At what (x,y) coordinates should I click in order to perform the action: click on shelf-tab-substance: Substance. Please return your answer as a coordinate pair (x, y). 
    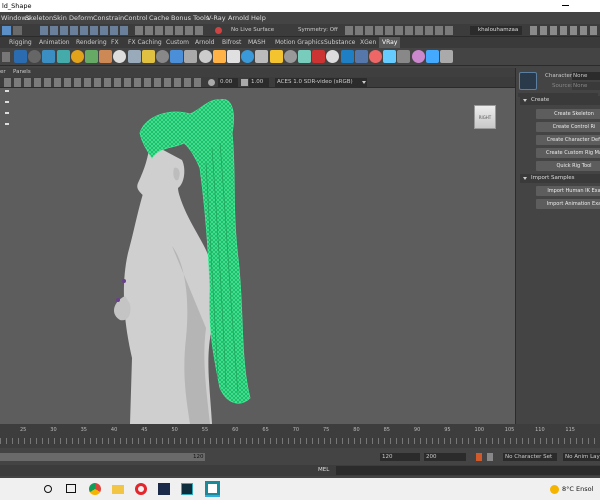
    Looking at the image, I should click on (339, 42).